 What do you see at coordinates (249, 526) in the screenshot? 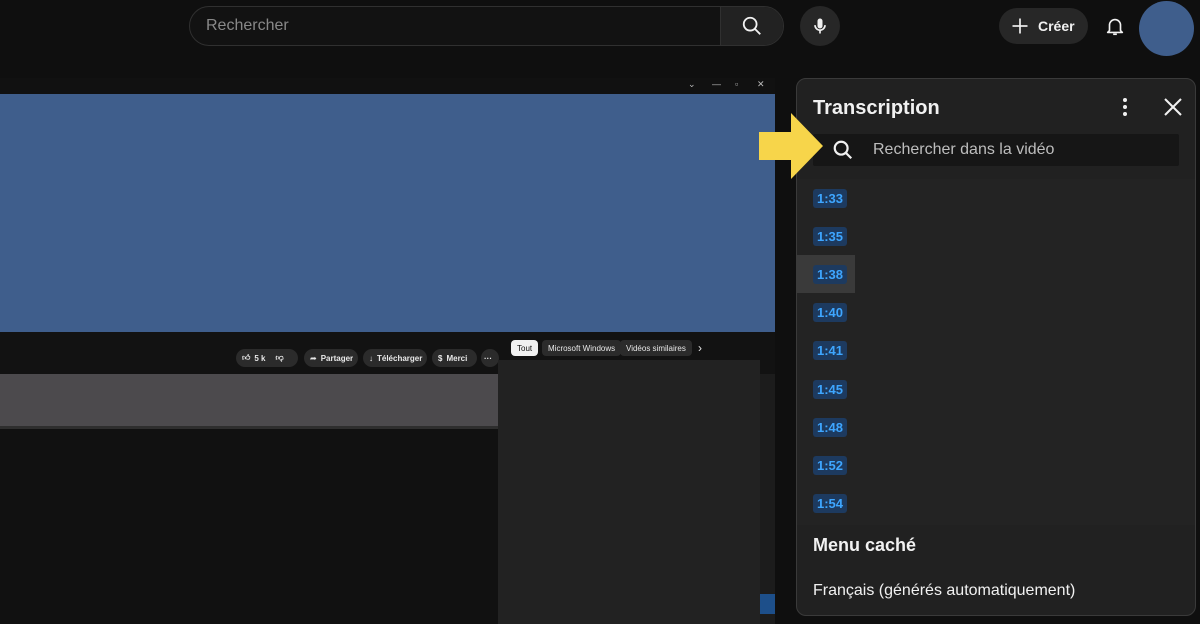
I see `comments-area` at bounding box center [249, 526].